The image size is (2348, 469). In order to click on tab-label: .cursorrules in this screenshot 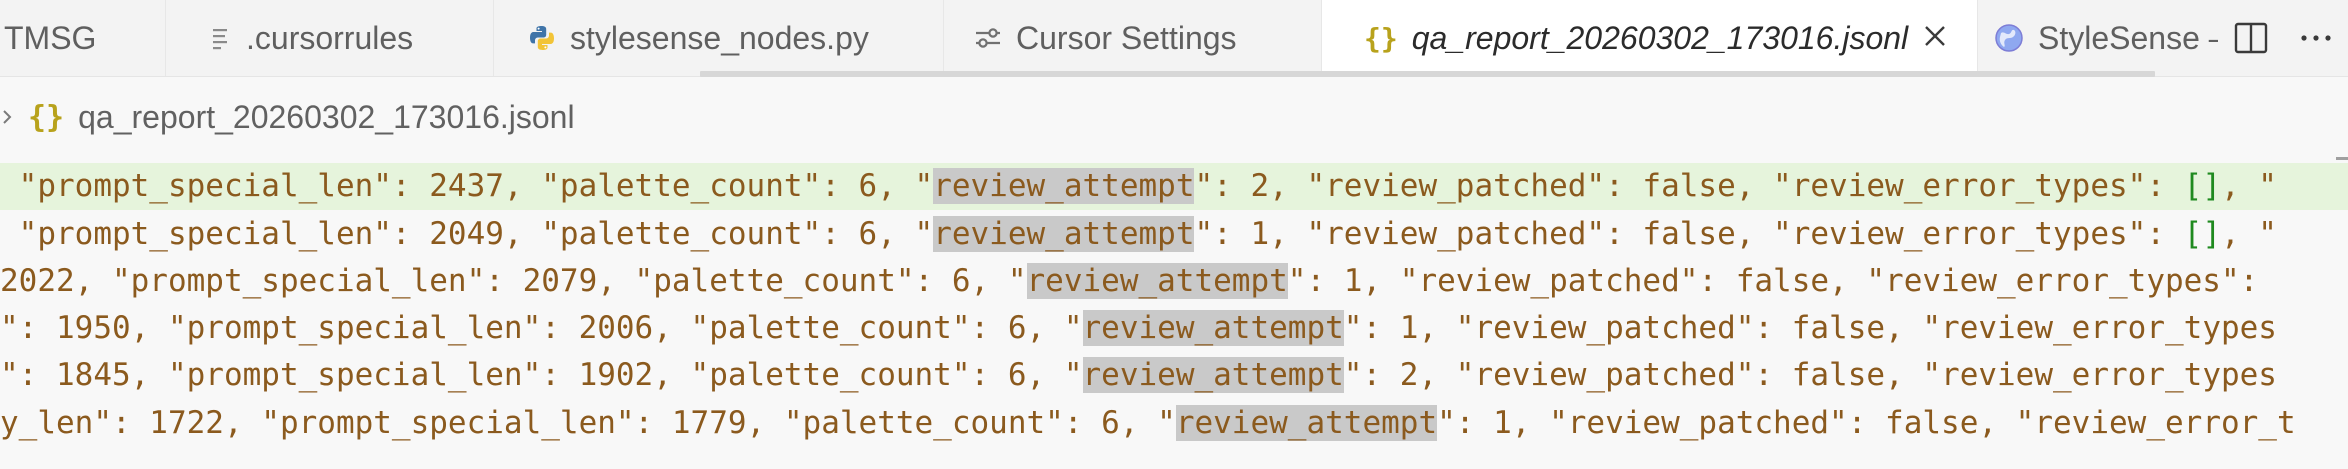, I will do `click(330, 37)`.